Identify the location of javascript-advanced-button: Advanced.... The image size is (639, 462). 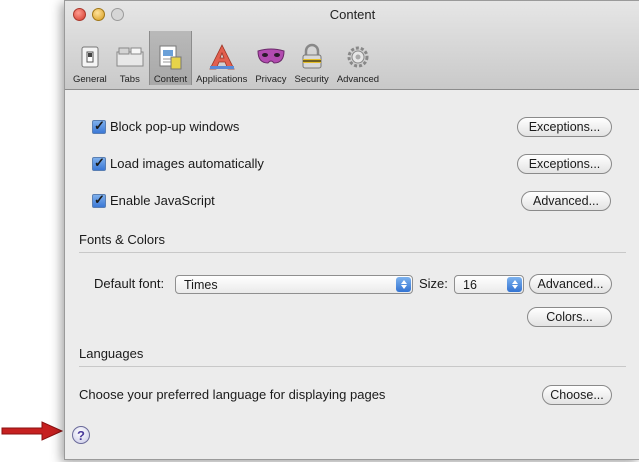
(566, 201).